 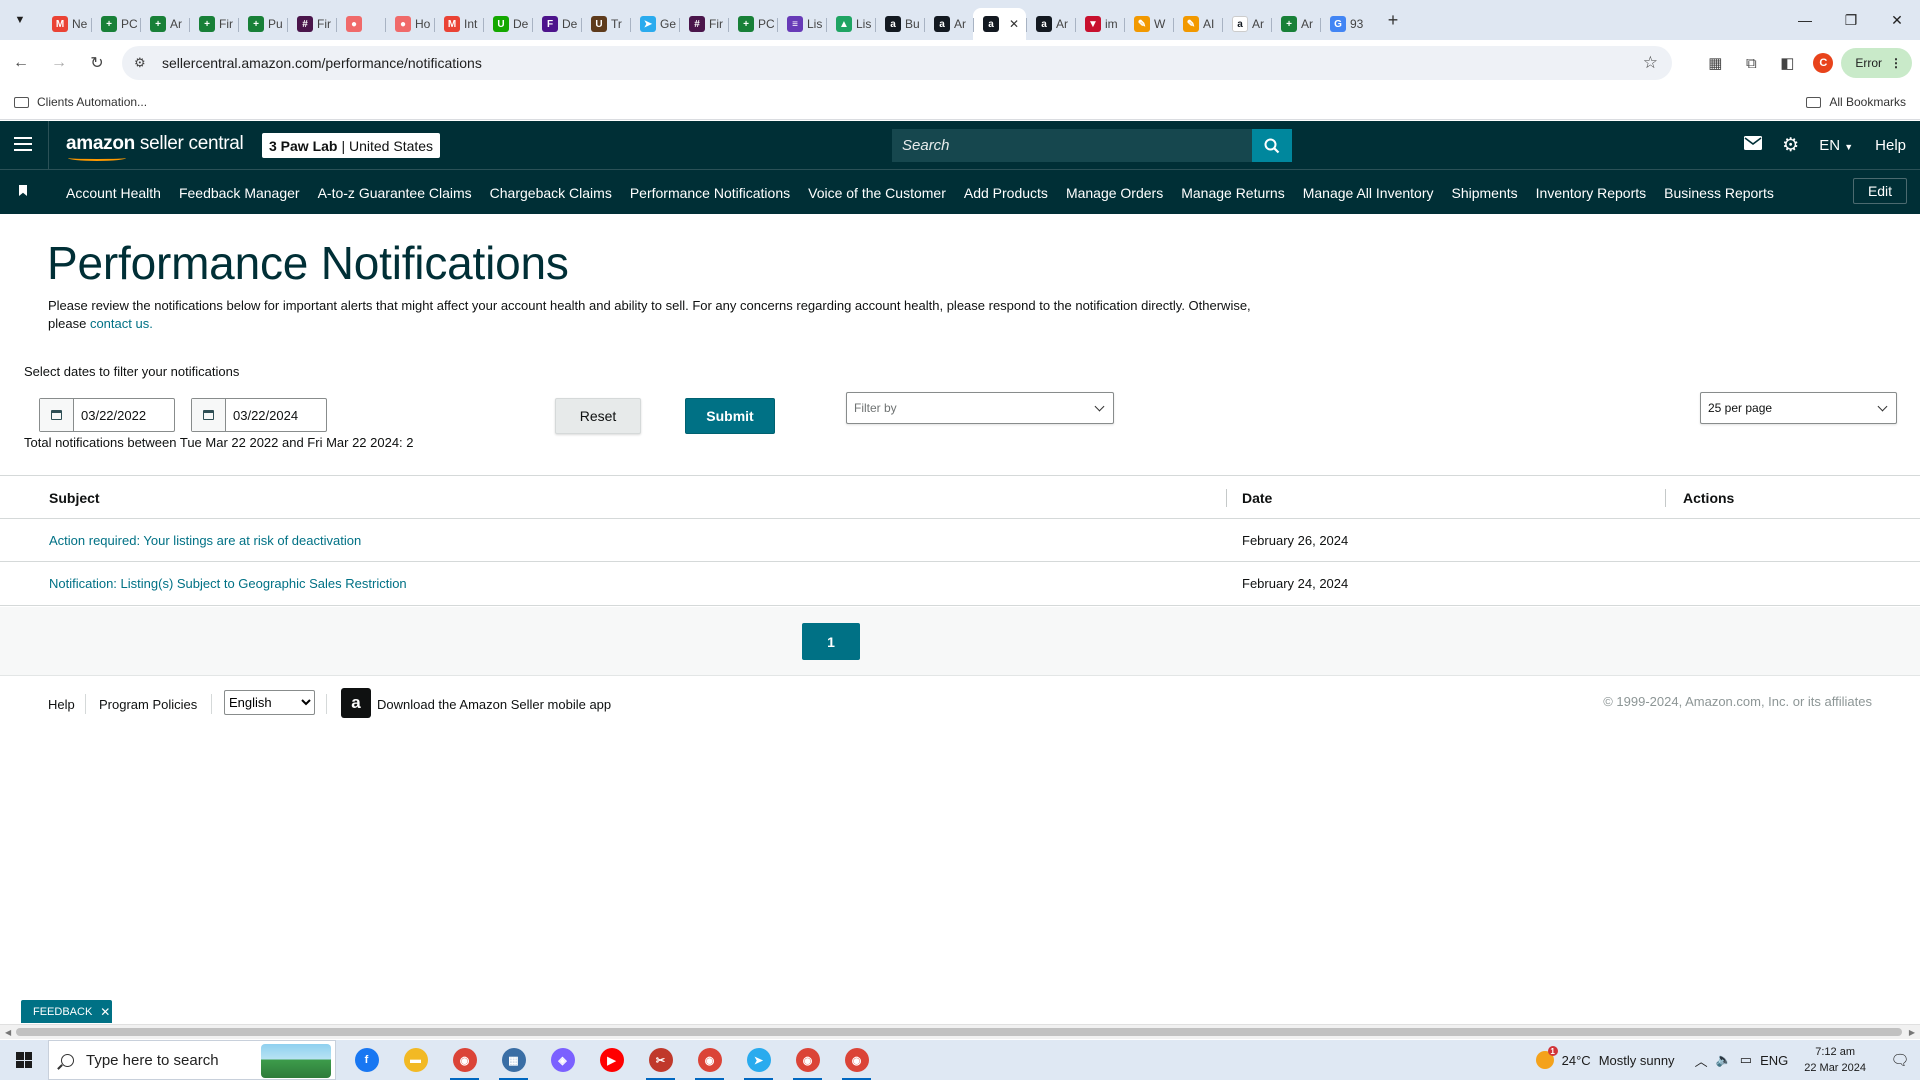 I want to click on horizontal-scrollbar: ◀ ▶, so click(x=960, y=1031).